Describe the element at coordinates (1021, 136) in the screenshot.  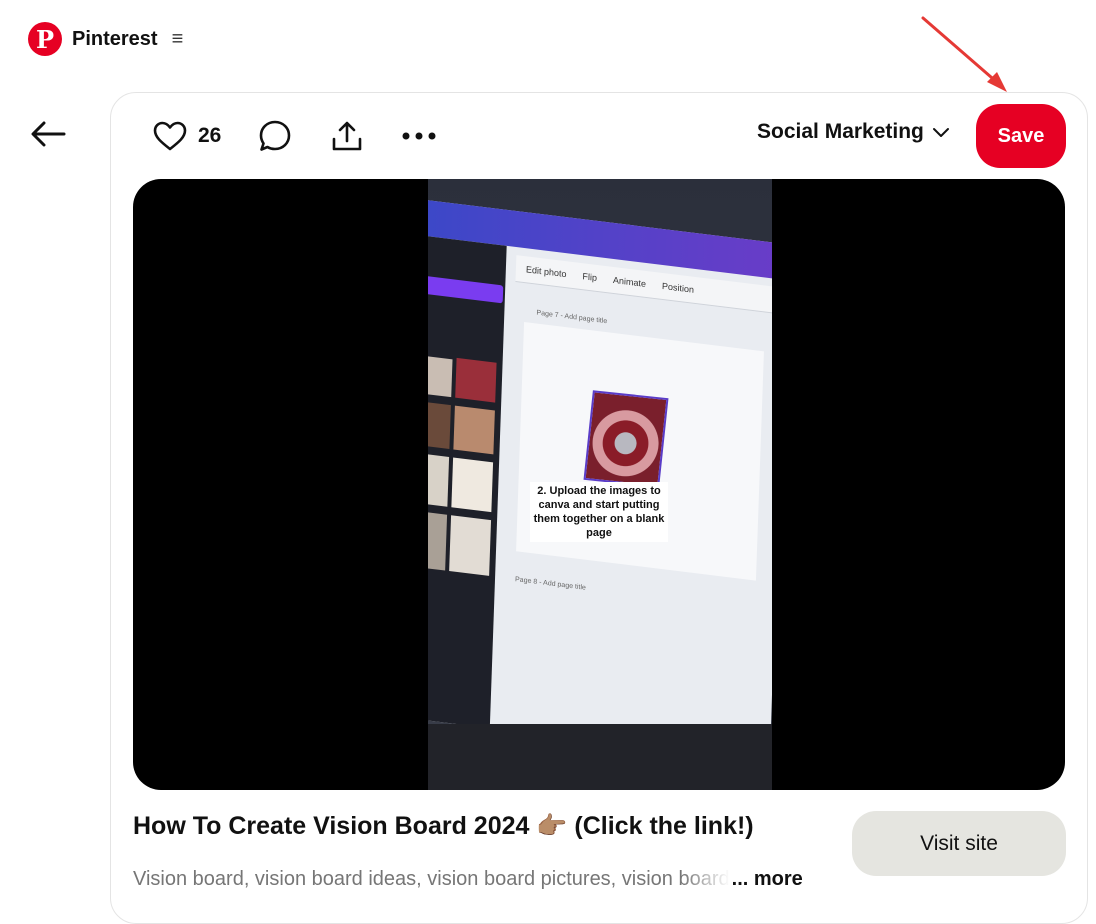
I see `save-button: Save` at that location.